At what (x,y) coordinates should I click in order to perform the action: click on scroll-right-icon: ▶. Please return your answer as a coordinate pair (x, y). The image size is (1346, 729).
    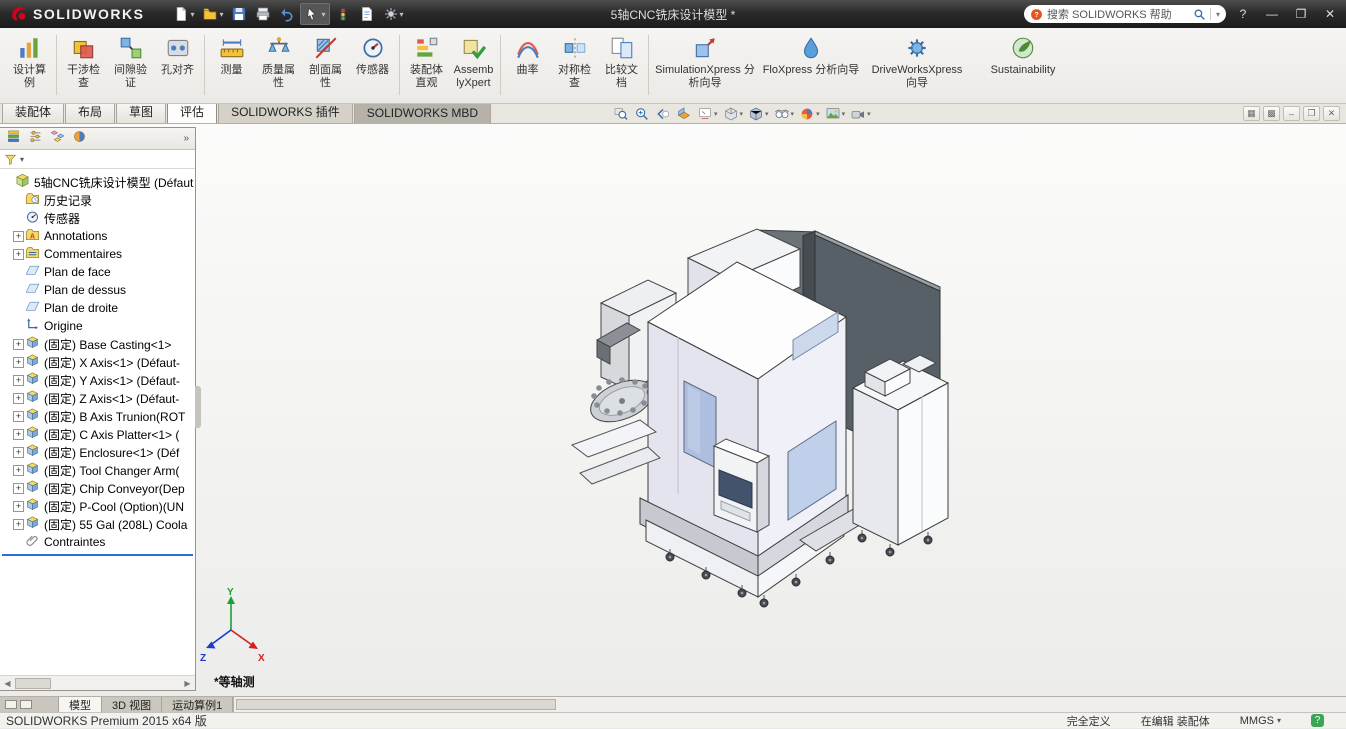
    Looking at the image, I should click on (187, 683).